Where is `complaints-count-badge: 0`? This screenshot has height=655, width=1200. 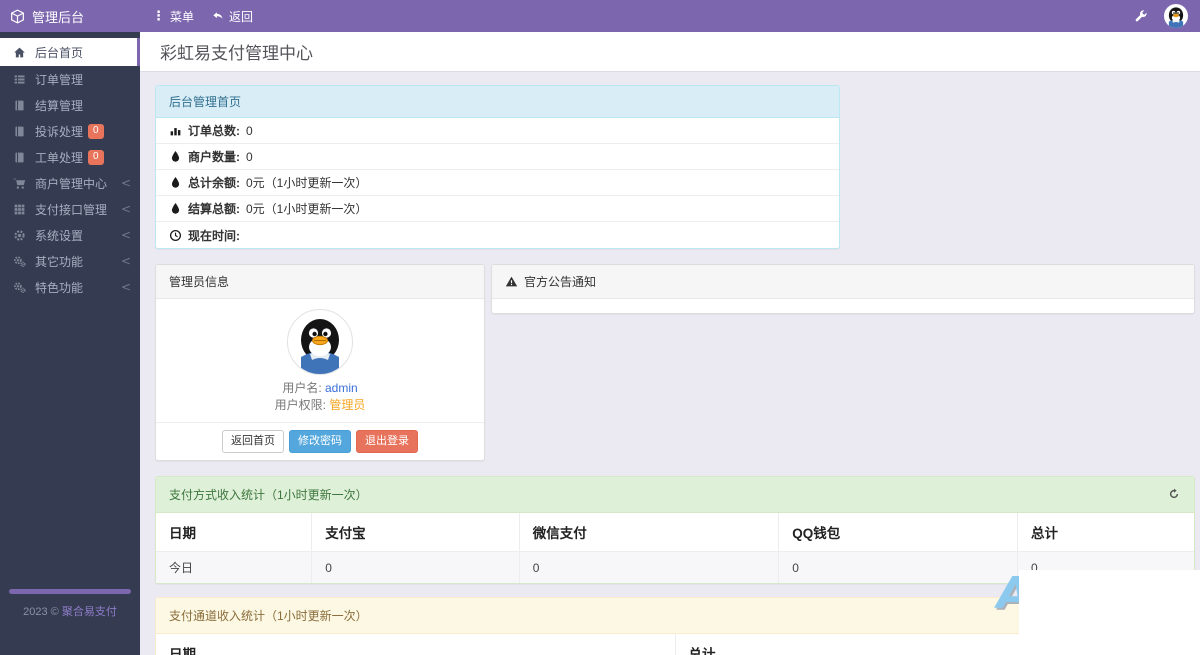 complaints-count-badge: 0 is located at coordinates (96, 131).